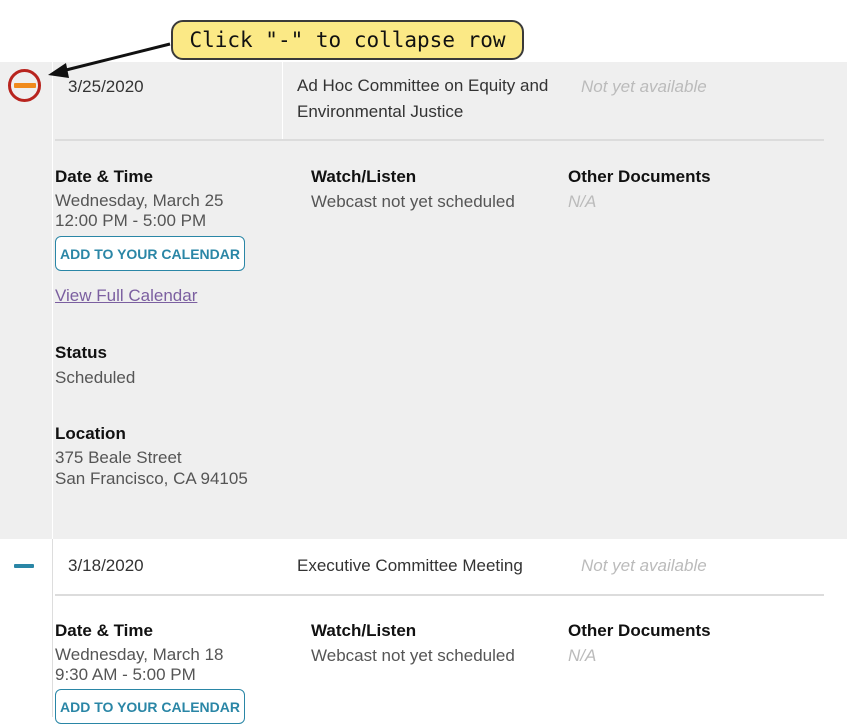 The image size is (847, 724). I want to click on meeting-title: Executive Committee Meeting, so click(410, 566).